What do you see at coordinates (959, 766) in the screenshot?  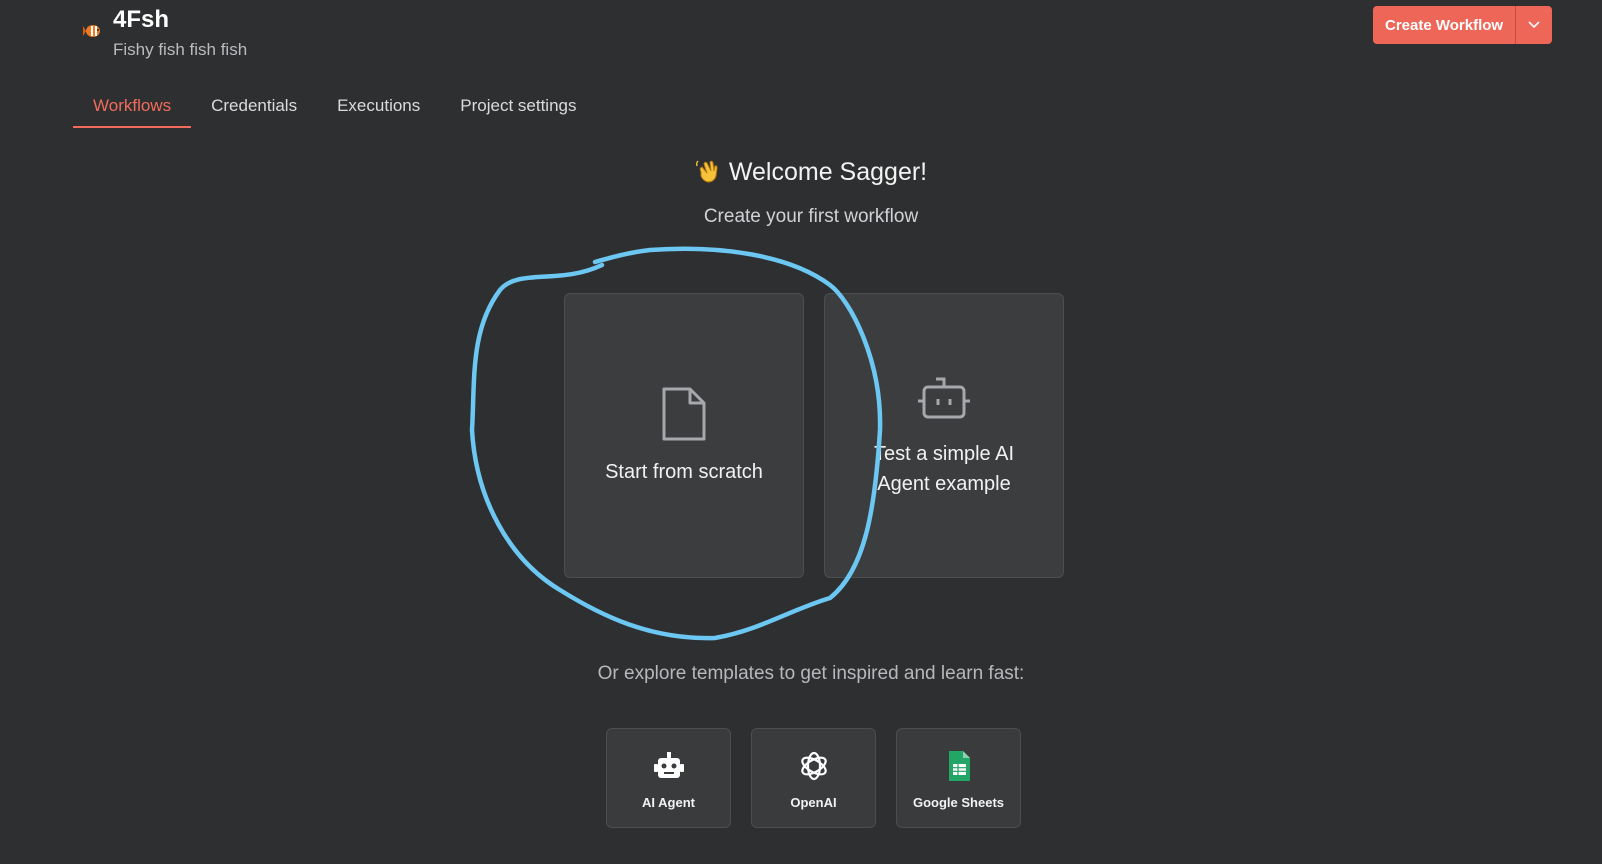 I see `google-sheets-icon` at bounding box center [959, 766].